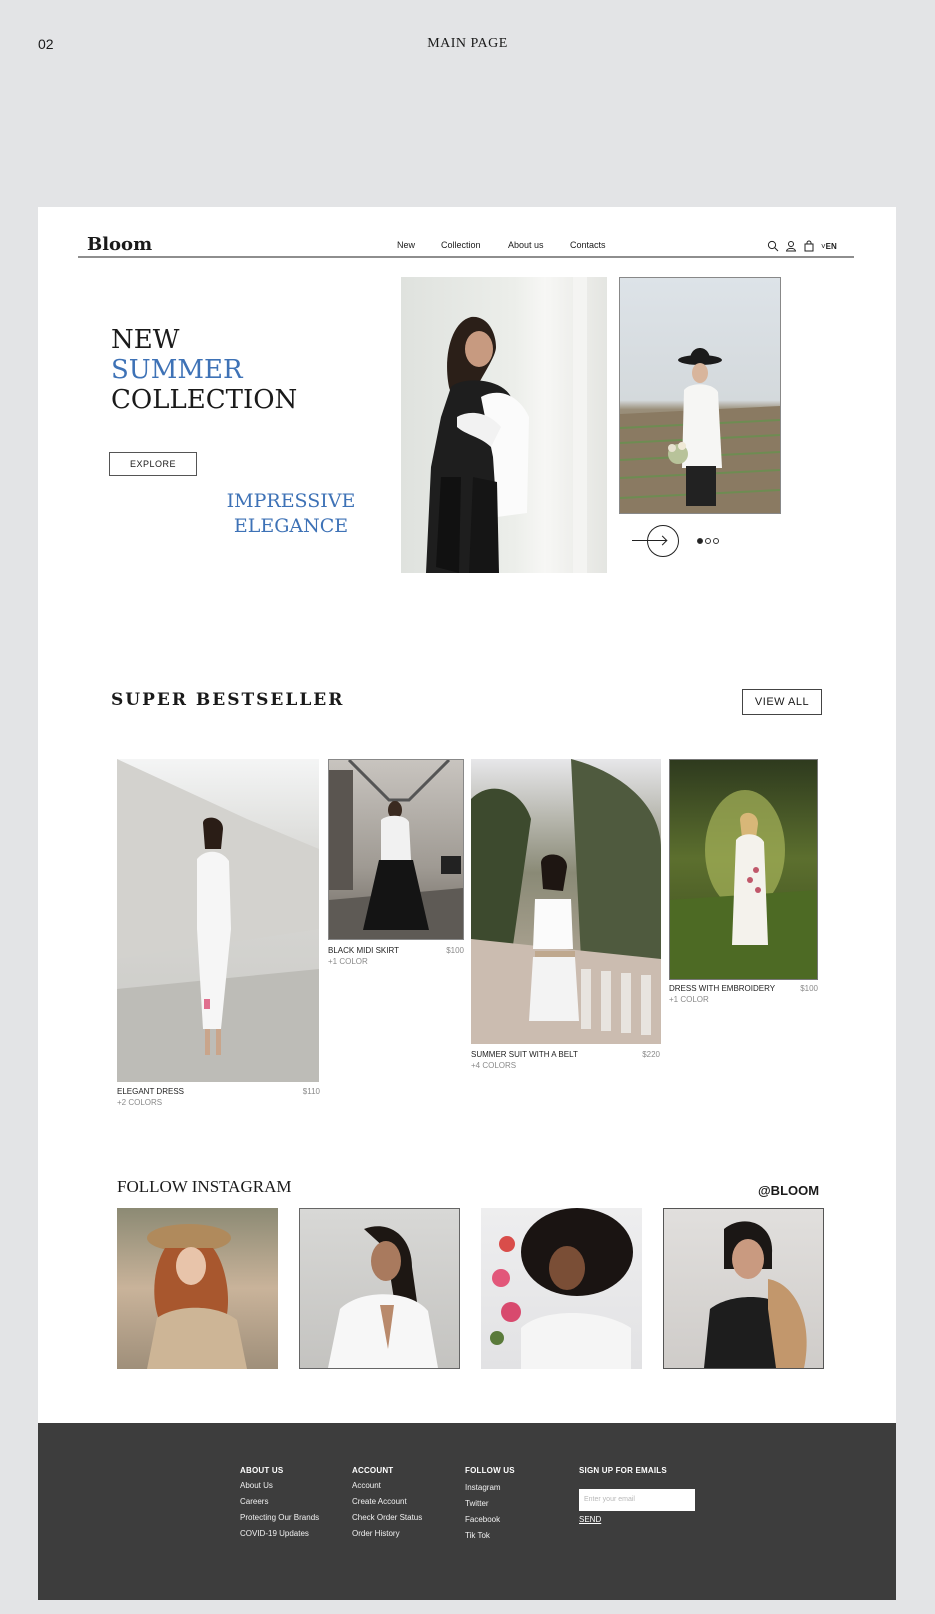 The image size is (935, 1614). What do you see at coordinates (119, 244) in the screenshot?
I see `brand-logo: Bloom` at bounding box center [119, 244].